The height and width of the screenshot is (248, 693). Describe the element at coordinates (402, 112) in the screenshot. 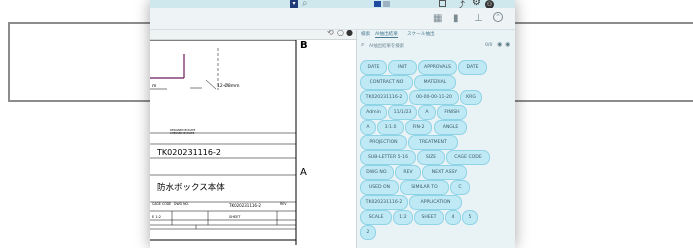

I see `extracted-chip: 11/1/23` at that location.